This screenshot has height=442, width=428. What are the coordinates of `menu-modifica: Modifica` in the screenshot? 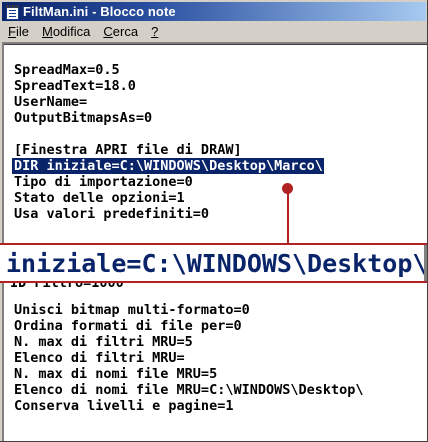 It's located at (66, 31).